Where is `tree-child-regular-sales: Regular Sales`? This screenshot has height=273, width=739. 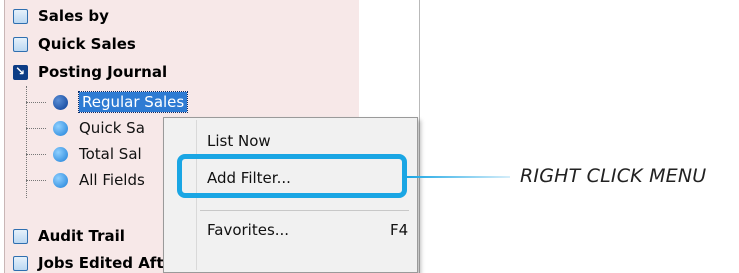 tree-child-regular-sales: Regular Sales is located at coordinates (121, 102).